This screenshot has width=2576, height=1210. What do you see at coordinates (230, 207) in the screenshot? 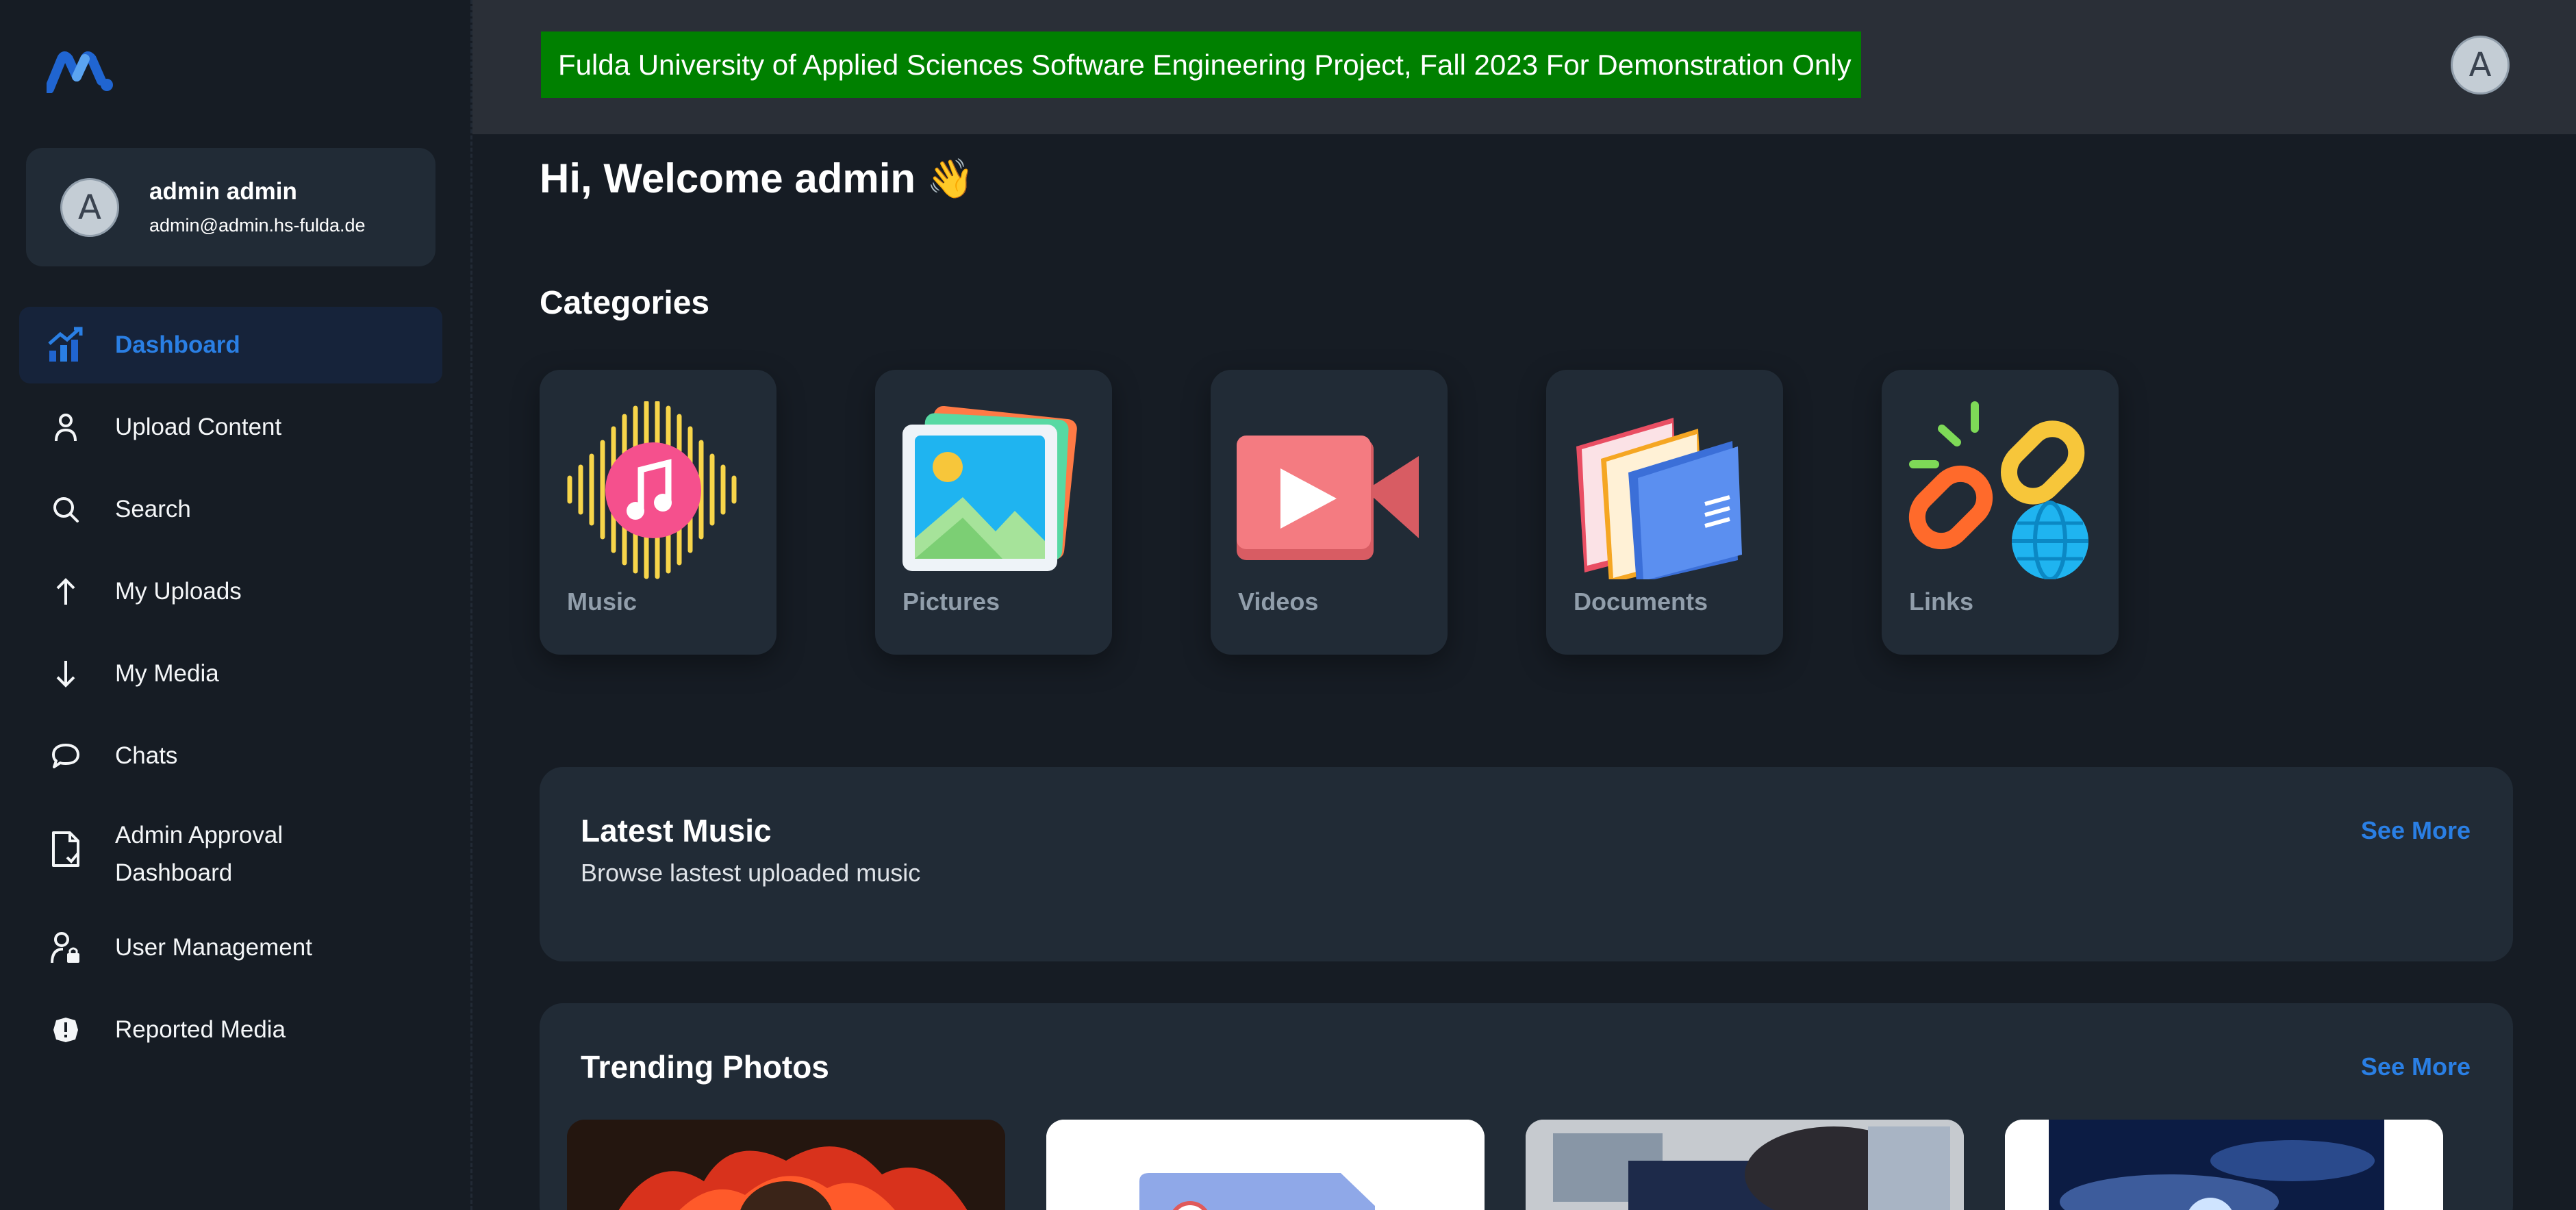
I see `account-card: A admin admin admin@admin.hs-fulda.de` at bounding box center [230, 207].